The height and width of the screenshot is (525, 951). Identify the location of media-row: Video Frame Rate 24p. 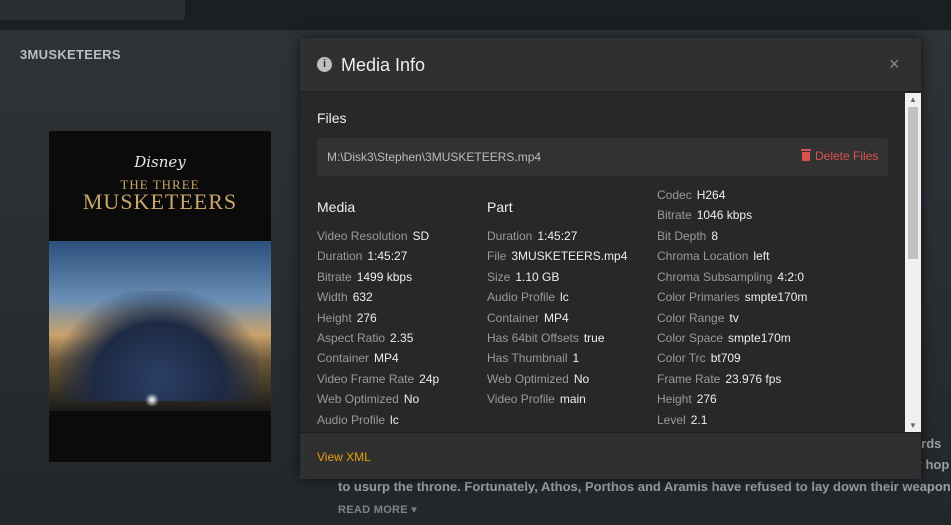
(378, 379).